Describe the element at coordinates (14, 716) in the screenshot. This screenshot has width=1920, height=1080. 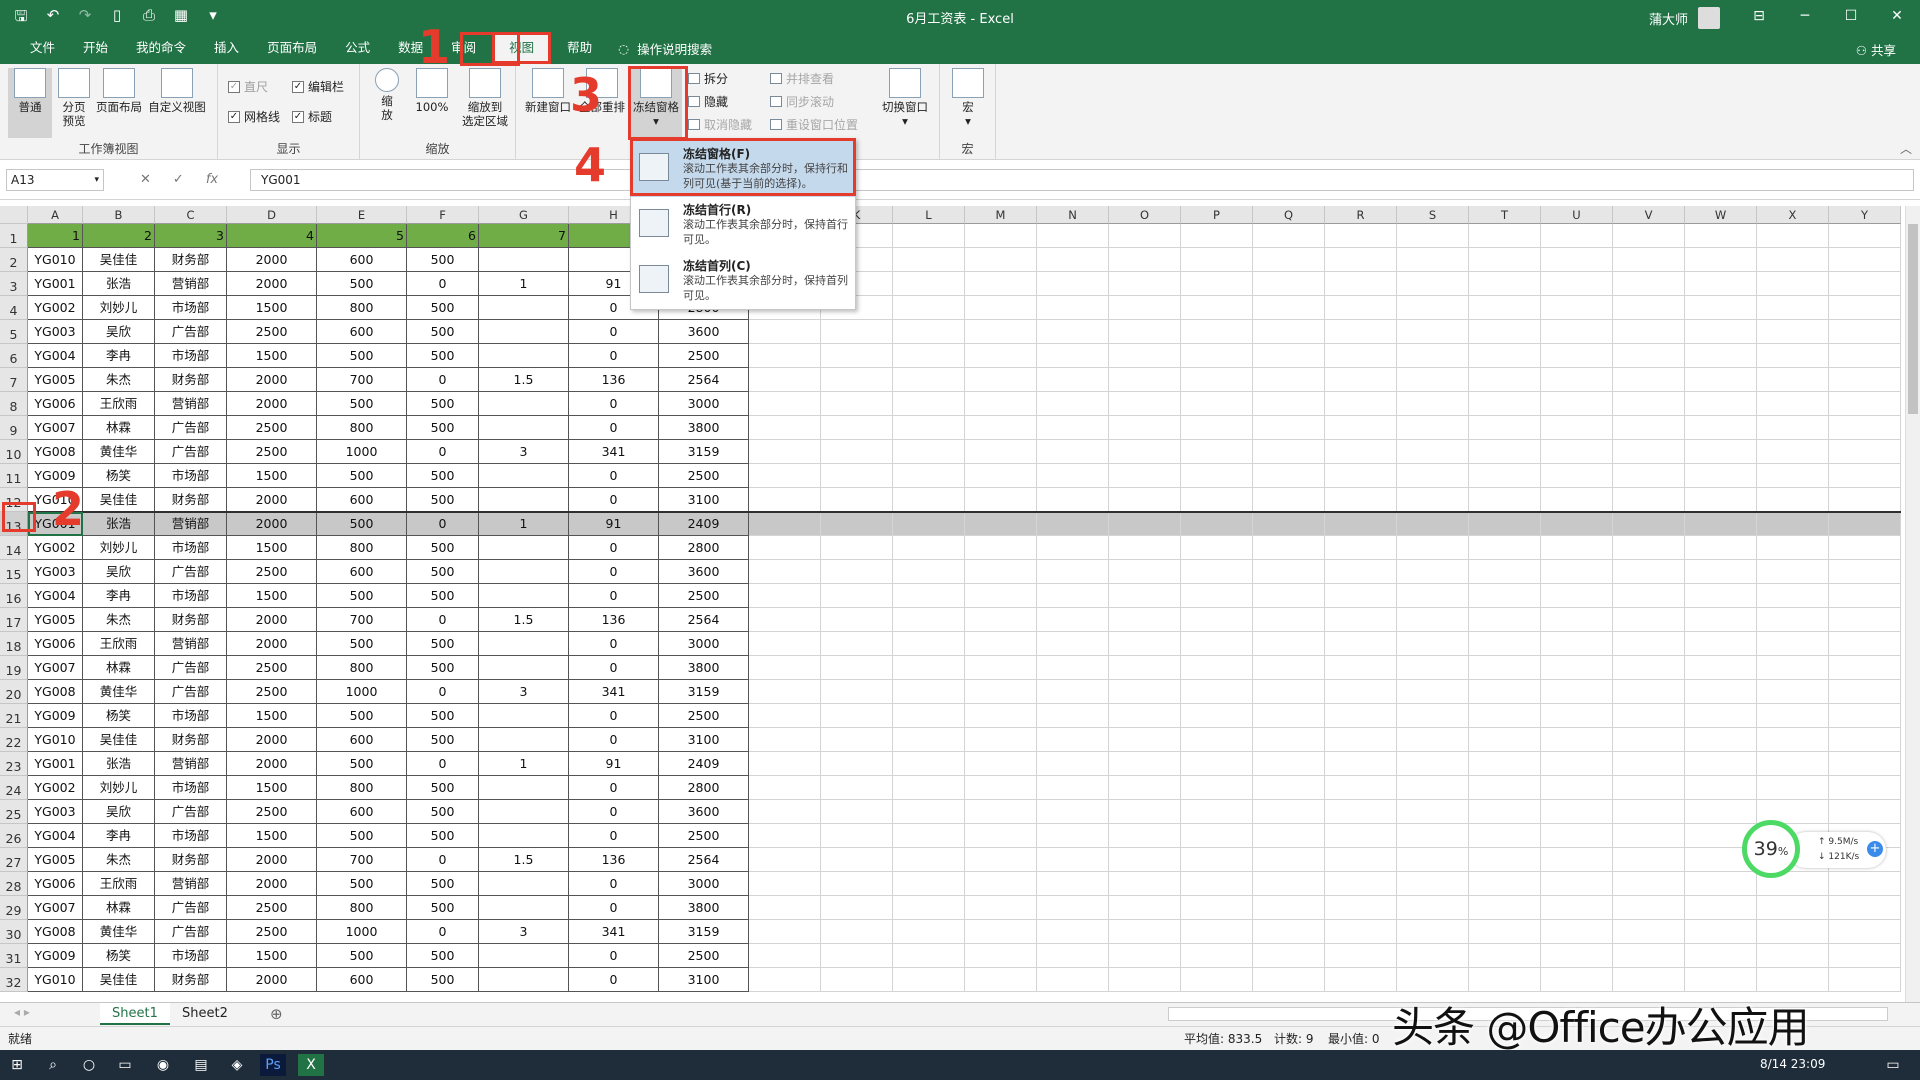
I see `row-header: 21` at that location.